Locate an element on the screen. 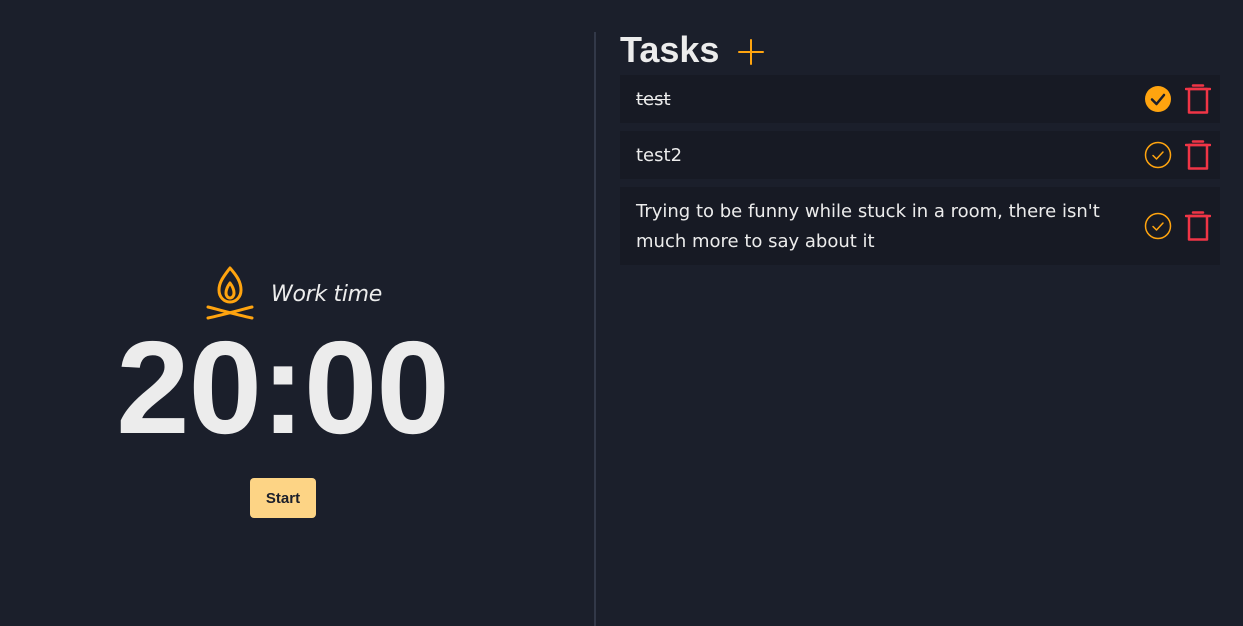 The image size is (1243, 626). panel-divider is located at coordinates (595, 329).